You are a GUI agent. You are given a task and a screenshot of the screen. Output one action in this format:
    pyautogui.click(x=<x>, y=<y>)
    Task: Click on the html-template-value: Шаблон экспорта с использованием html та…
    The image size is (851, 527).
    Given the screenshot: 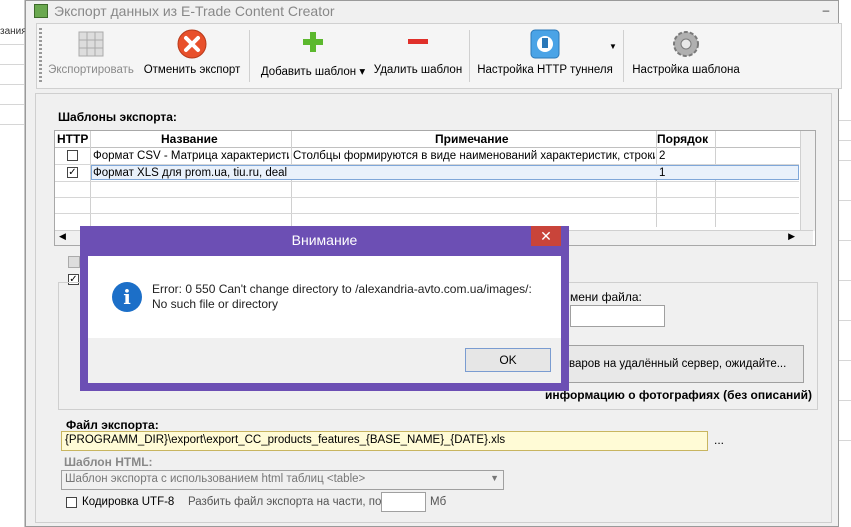 What is the action you would take?
    pyautogui.click(x=215, y=479)
    